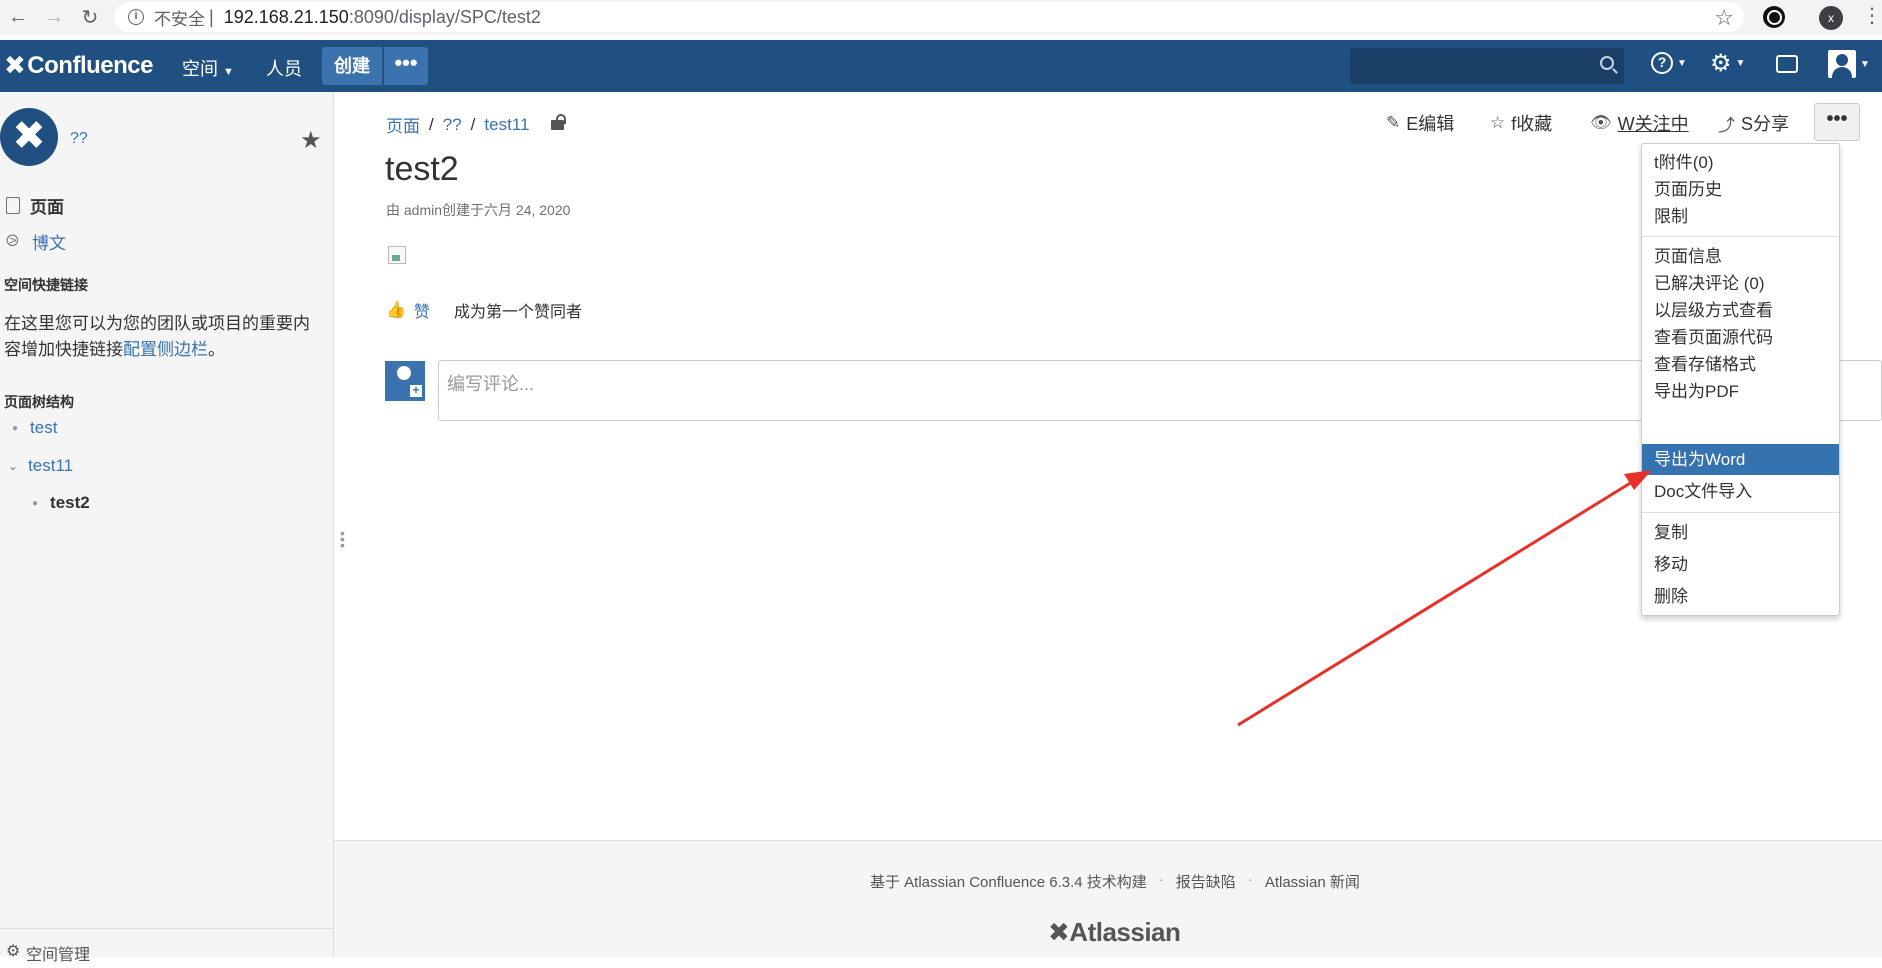  I want to click on atlassian-logo-text: Atlassian, so click(1125, 932).